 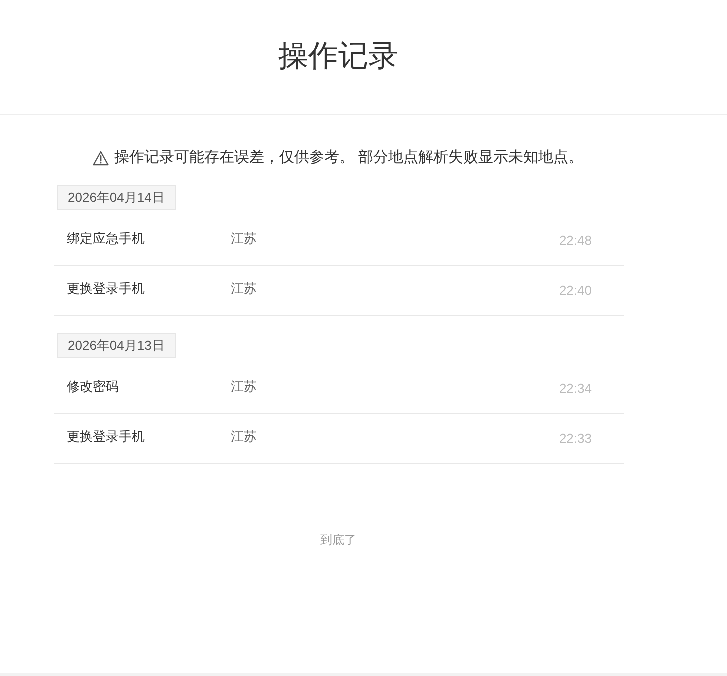 I want to click on end-of-list-text: 到底了, so click(x=338, y=540).